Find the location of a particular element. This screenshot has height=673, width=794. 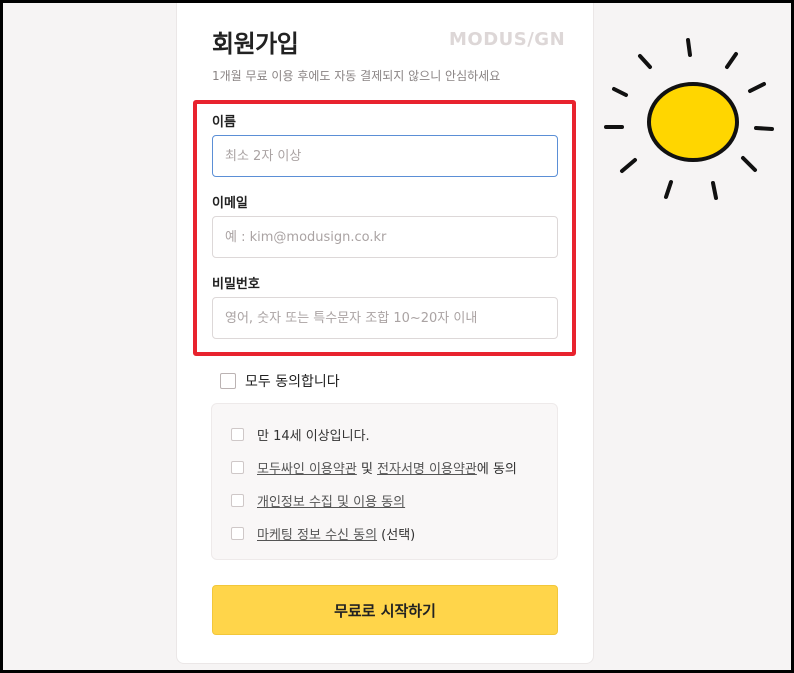

email-label: 이메일 is located at coordinates (230, 203).